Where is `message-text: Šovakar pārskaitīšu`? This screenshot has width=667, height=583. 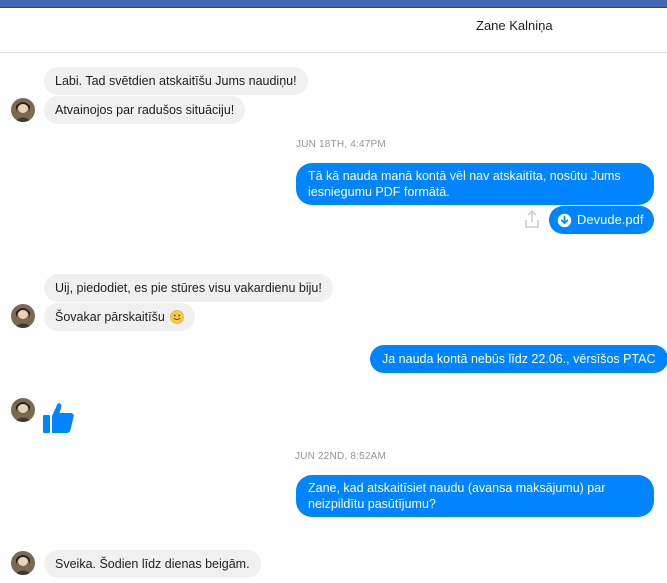 message-text: Šovakar pārskaitīšu is located at coordinates (110, 317).